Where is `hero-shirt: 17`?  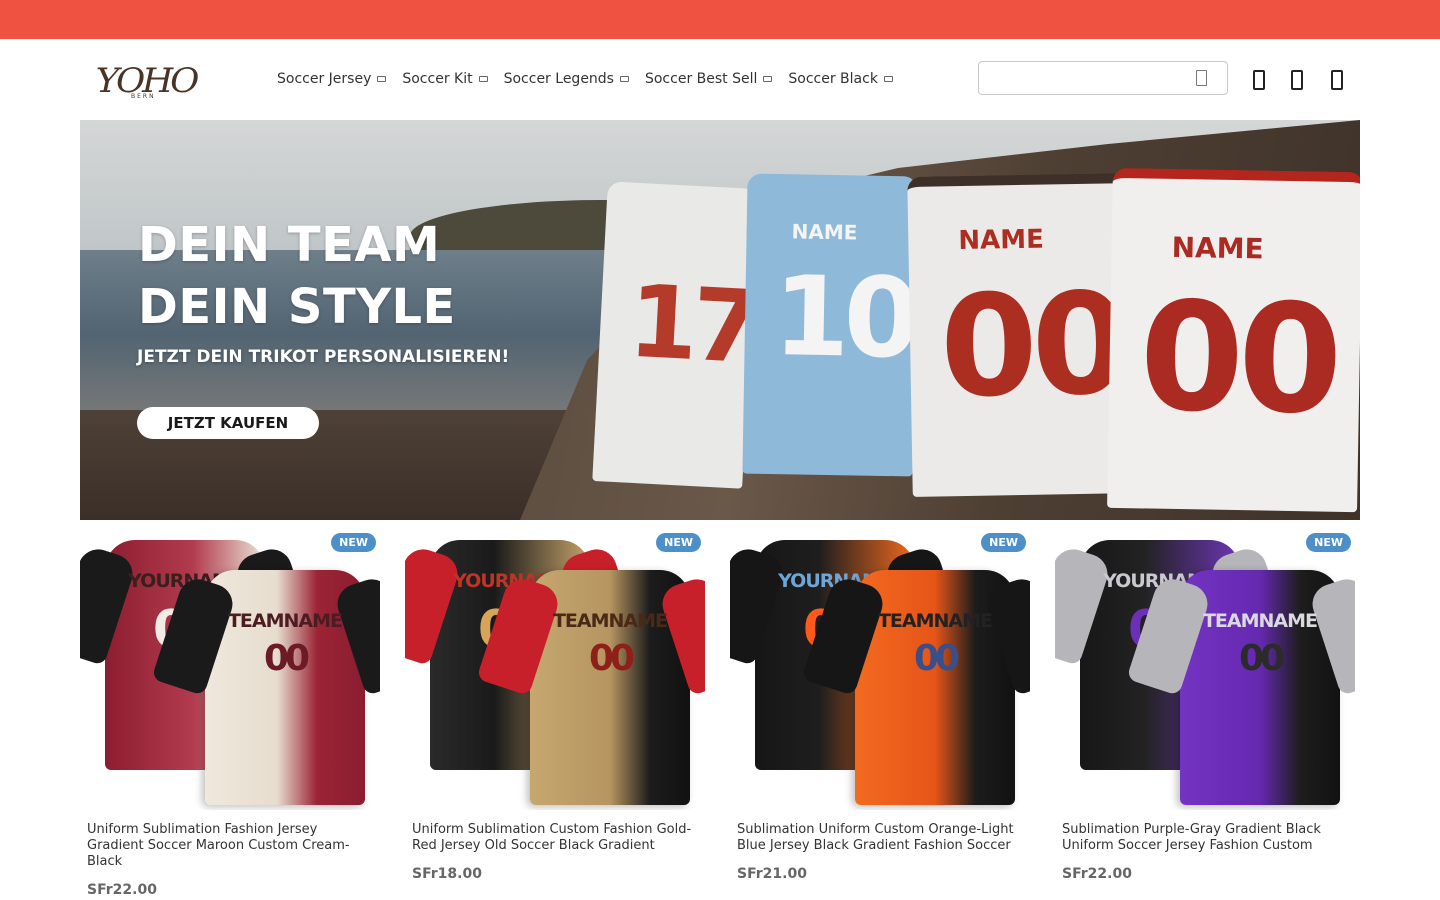 hero-shirt: 17 is located at coordinates (675, 335).